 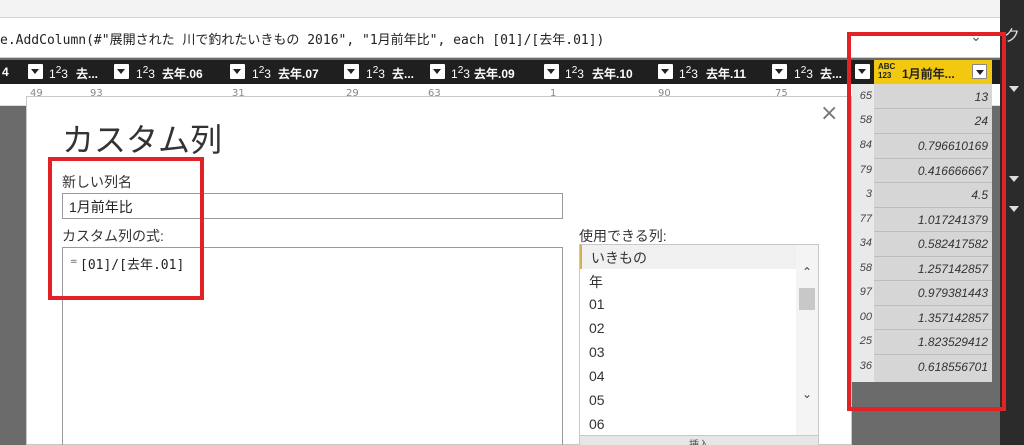 I want to click on list-item: 04, so click(x=688, y=377).